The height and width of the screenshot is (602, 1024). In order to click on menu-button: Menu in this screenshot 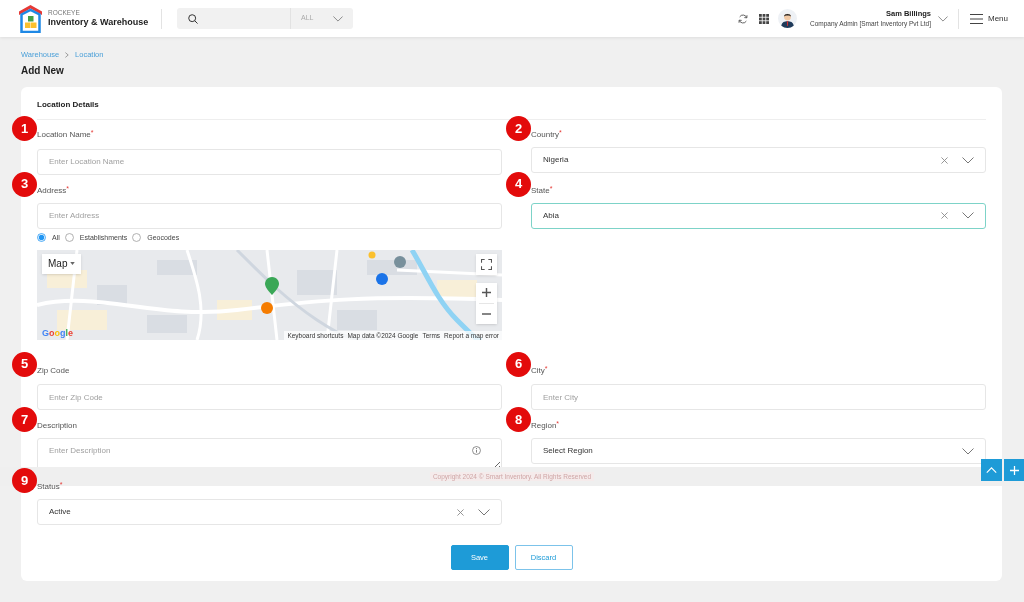, I will do `click(989, 18)`.